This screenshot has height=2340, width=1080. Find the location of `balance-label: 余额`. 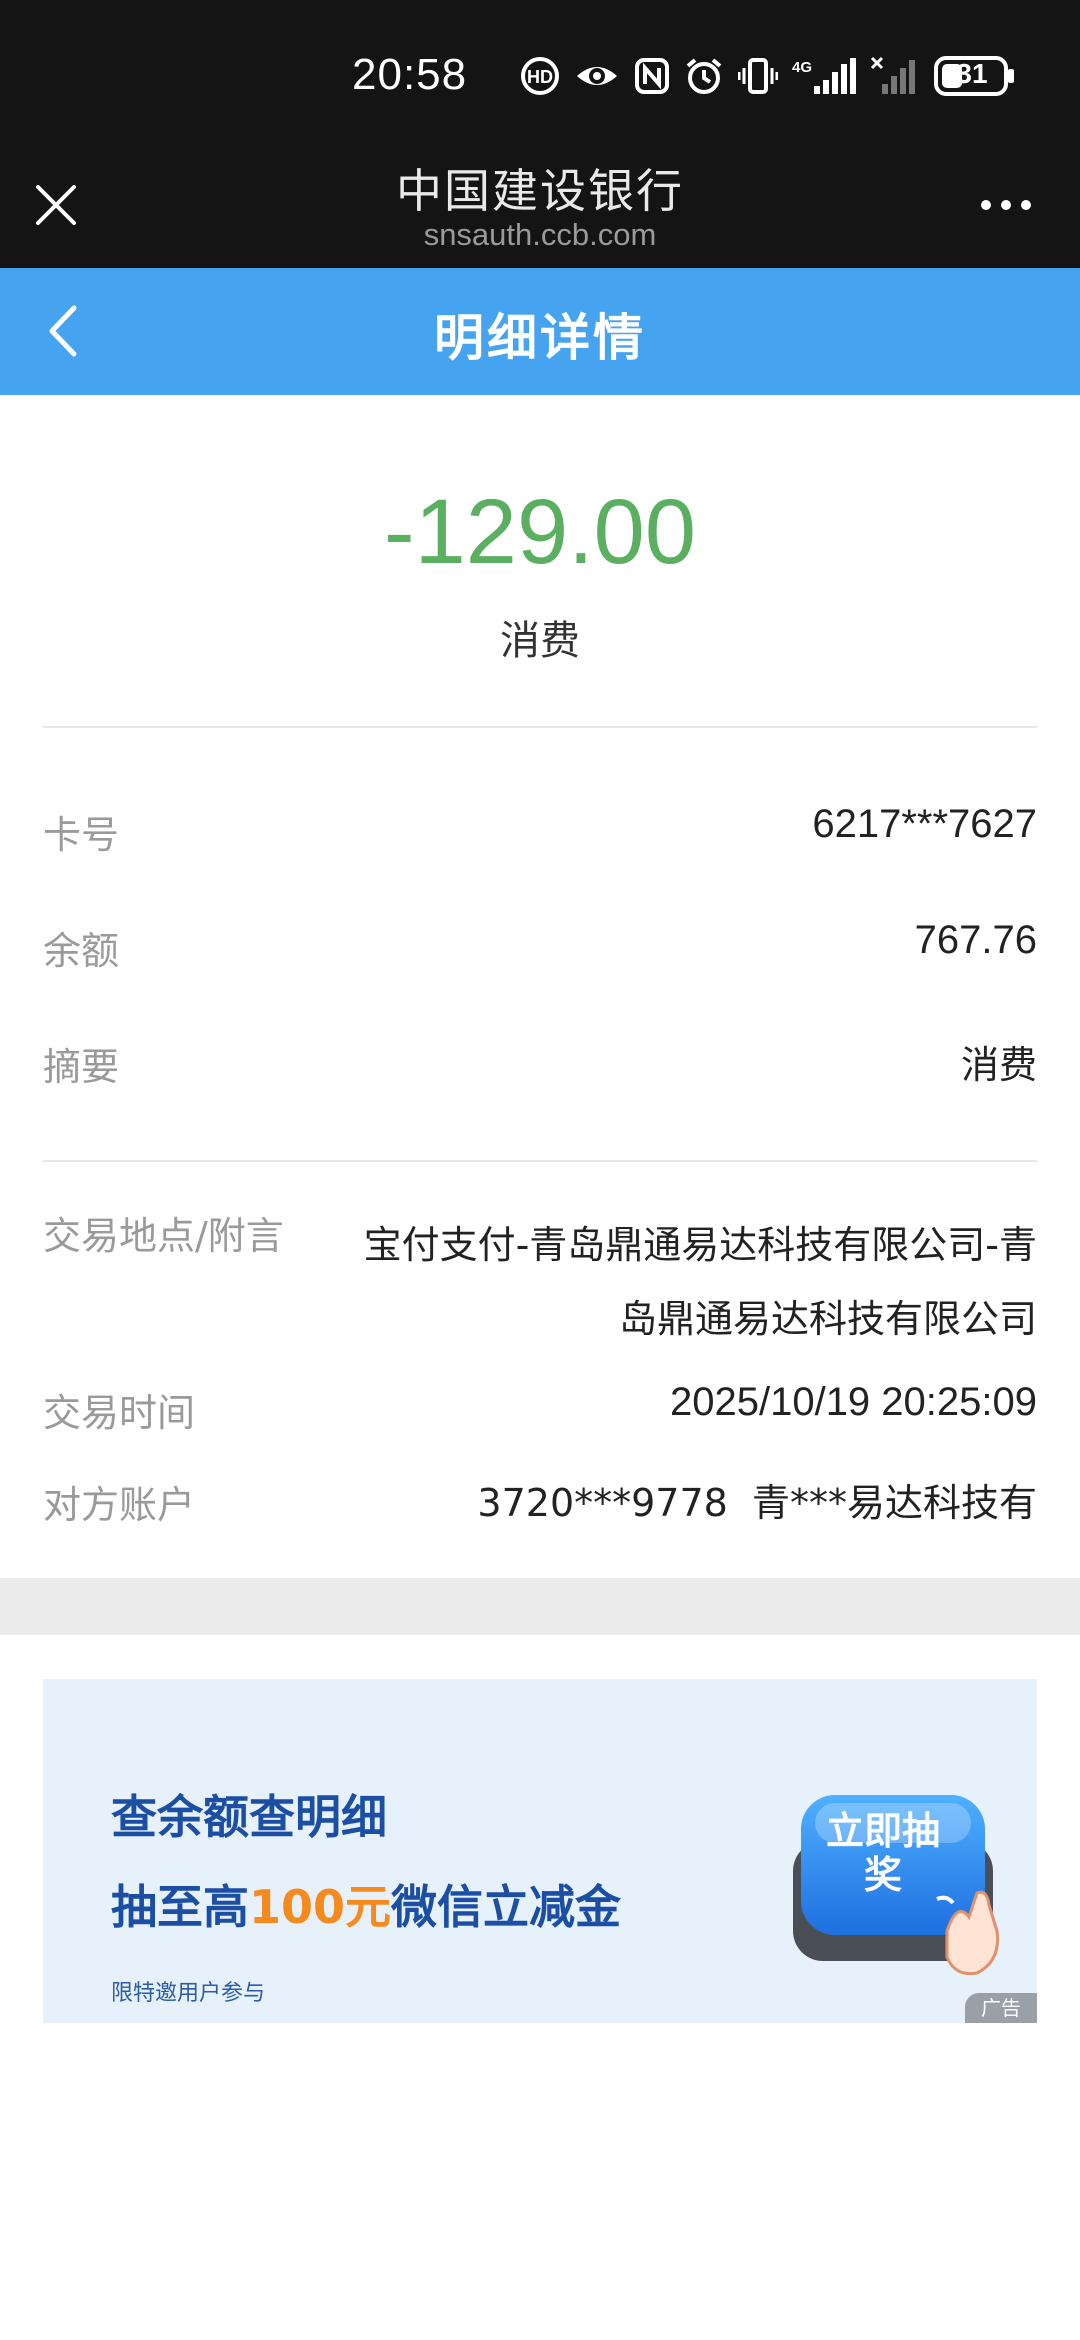

balance-label: 余额 is located at coordinates (81, 951).